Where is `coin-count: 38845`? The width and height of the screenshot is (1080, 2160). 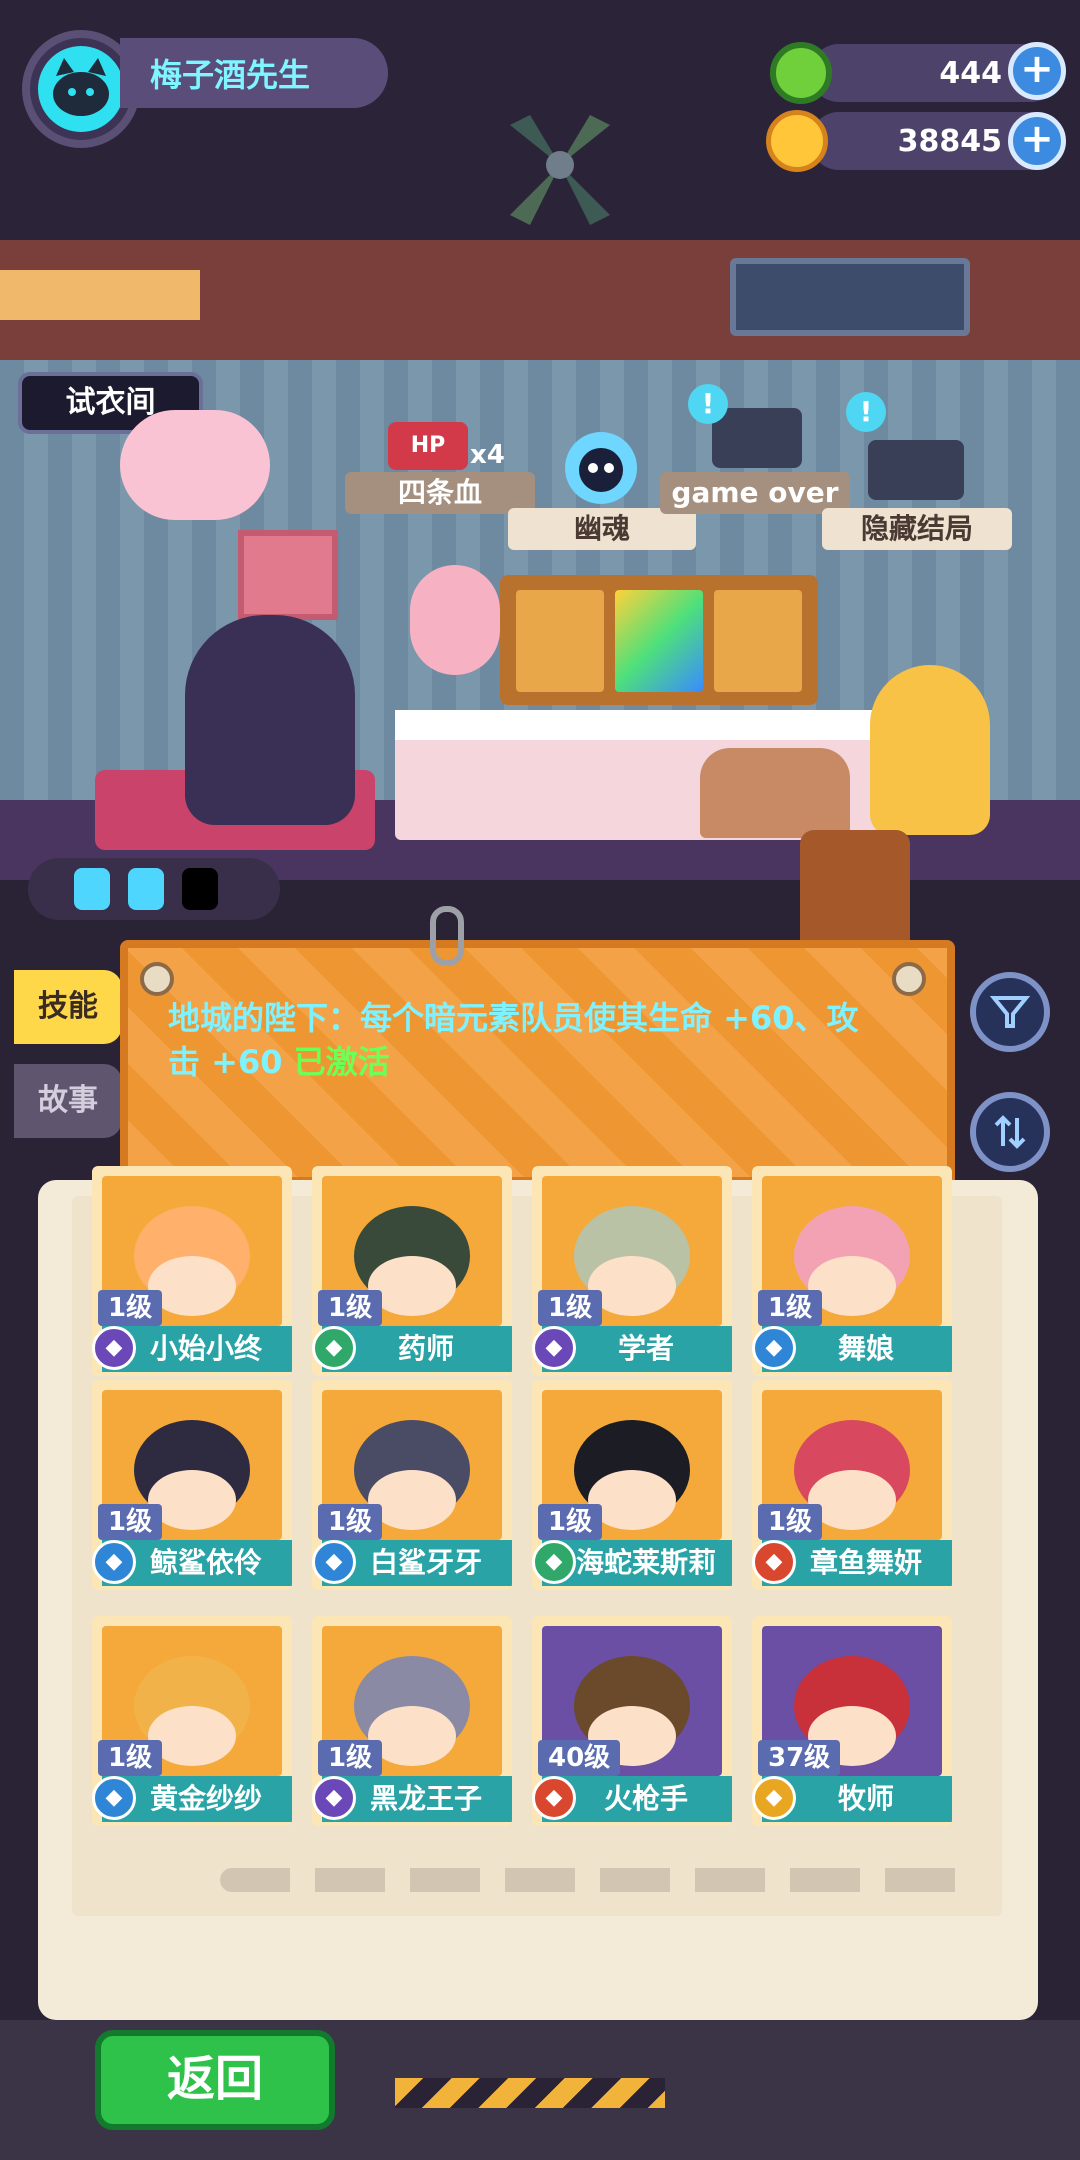
coin-count: 38845 is located at coordinates (949, 141).